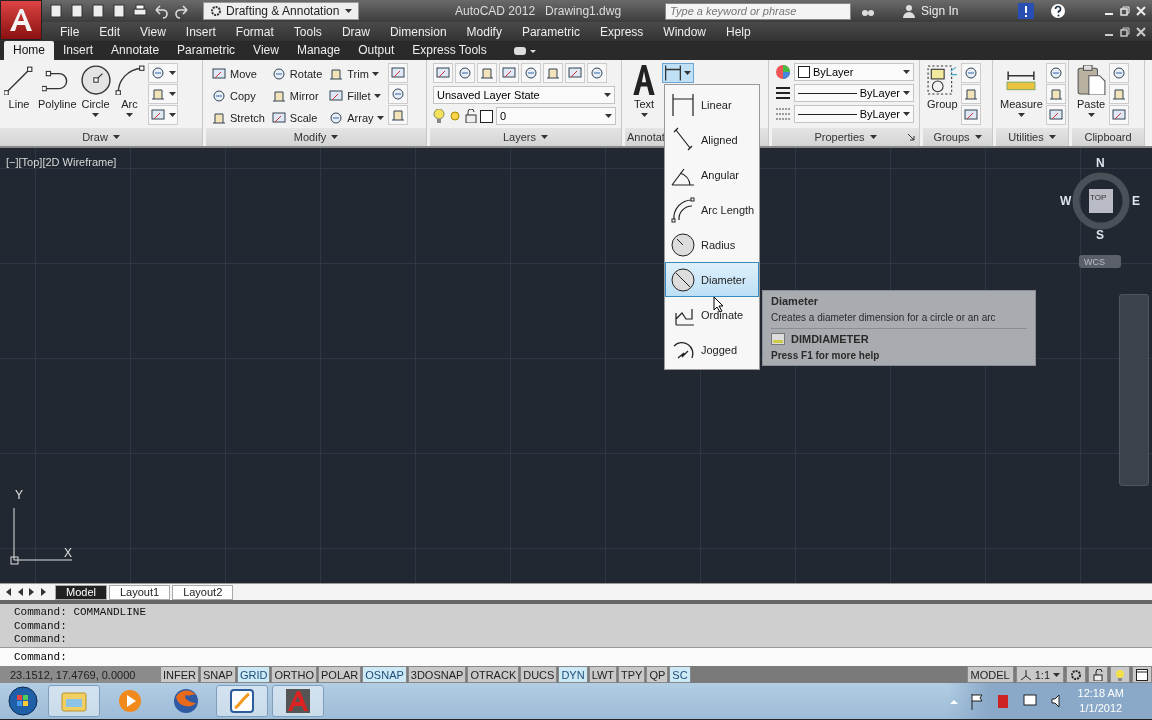 The image size is (1152, 720). What do you see at coordinates (632, 674) in the screenshot?
I see `status-toggle: TPY` at bounding box center [632, 674].